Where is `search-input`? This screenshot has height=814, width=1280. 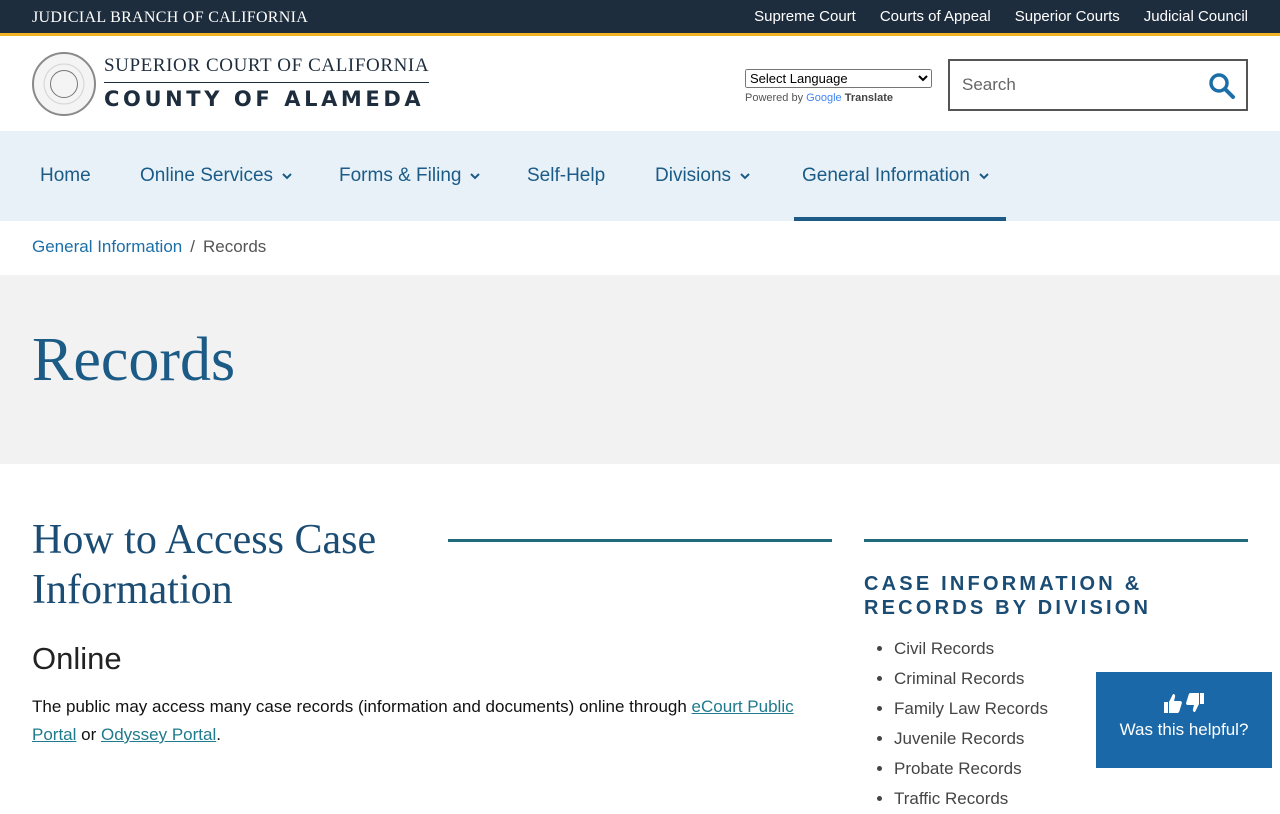 search-input is located at coordinates (1082, 85).